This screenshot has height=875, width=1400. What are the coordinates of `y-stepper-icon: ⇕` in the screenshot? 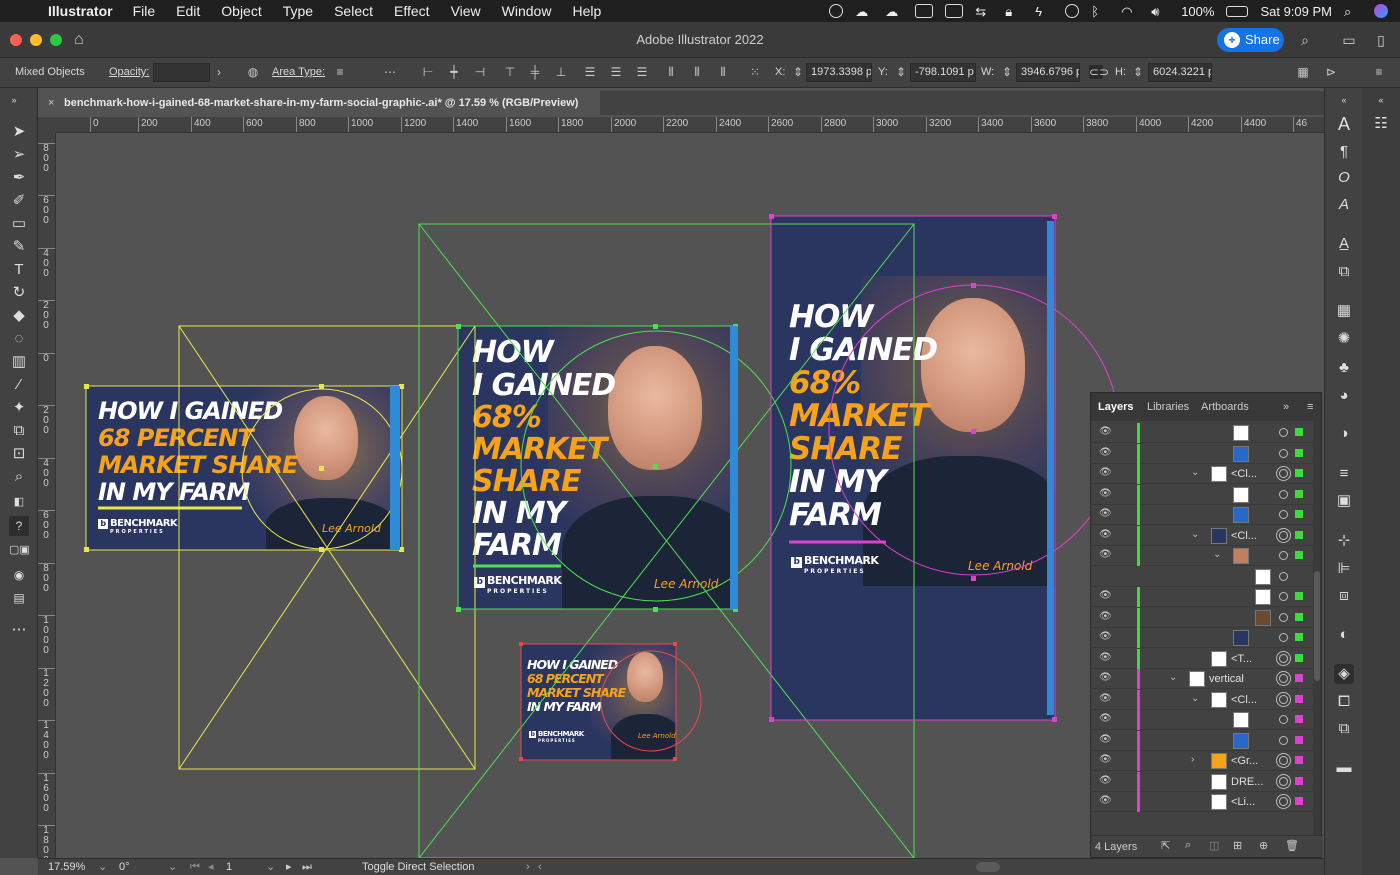 It's located at (901, 72).